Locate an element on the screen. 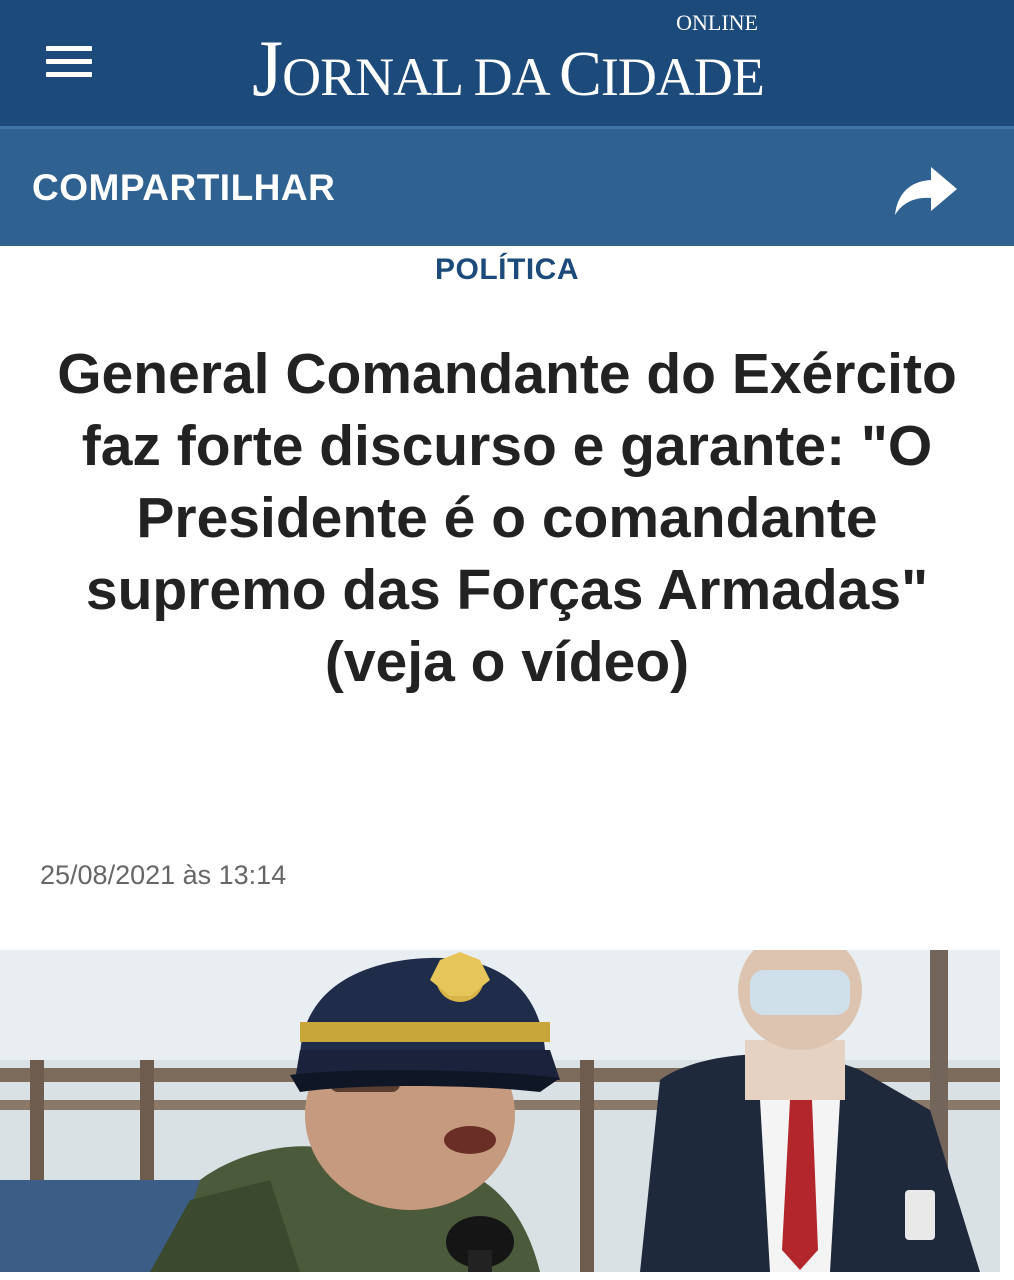  top-header: ONLINE JORNAL DA CIDADE is located at coordinates (507, 63).